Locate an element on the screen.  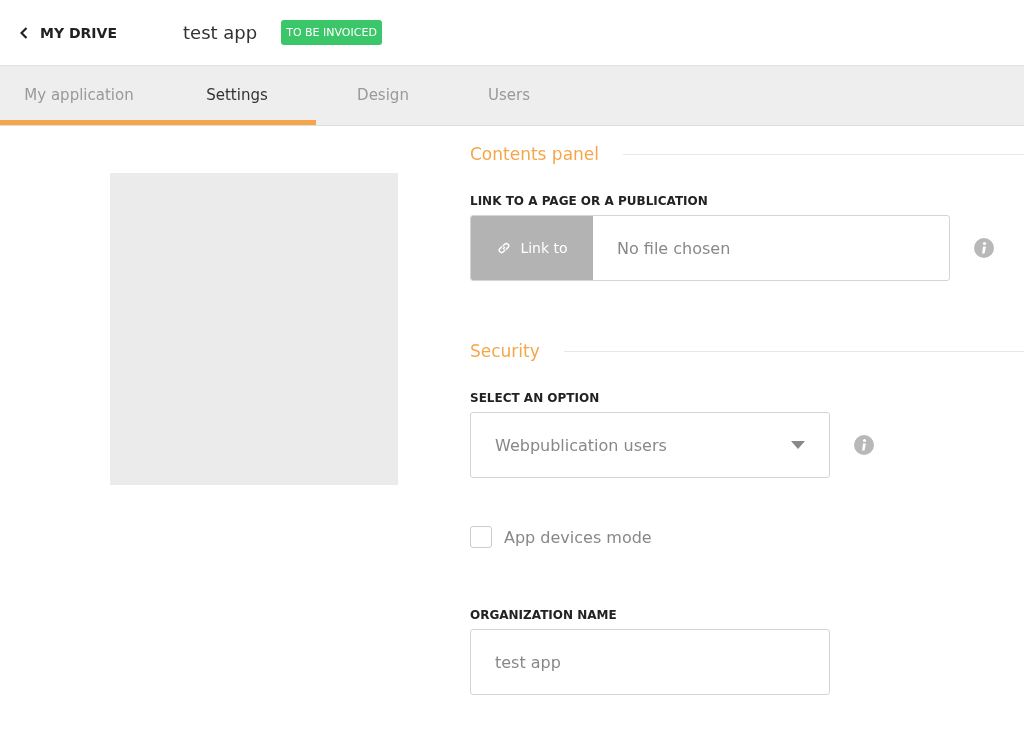
section-title: Contents panel is located at coordinates (535, 154).